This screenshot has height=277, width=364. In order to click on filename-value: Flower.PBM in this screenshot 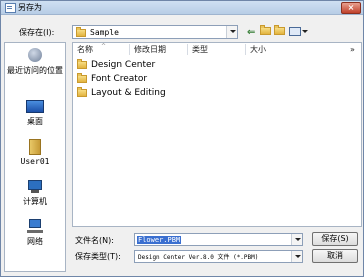, I will do `click(159, 240)`.